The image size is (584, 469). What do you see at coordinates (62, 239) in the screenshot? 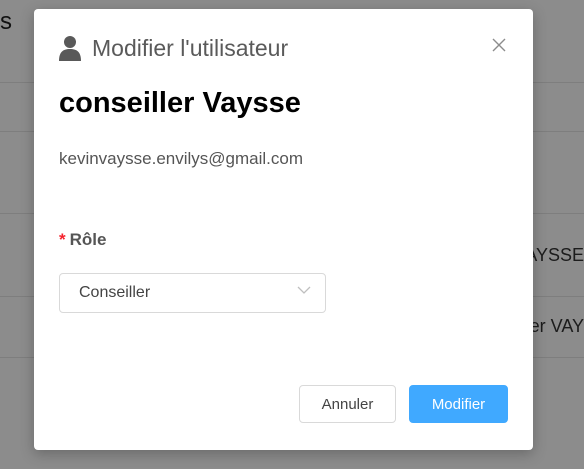
I see `required-marker: *` at bounding box center [62, 239].